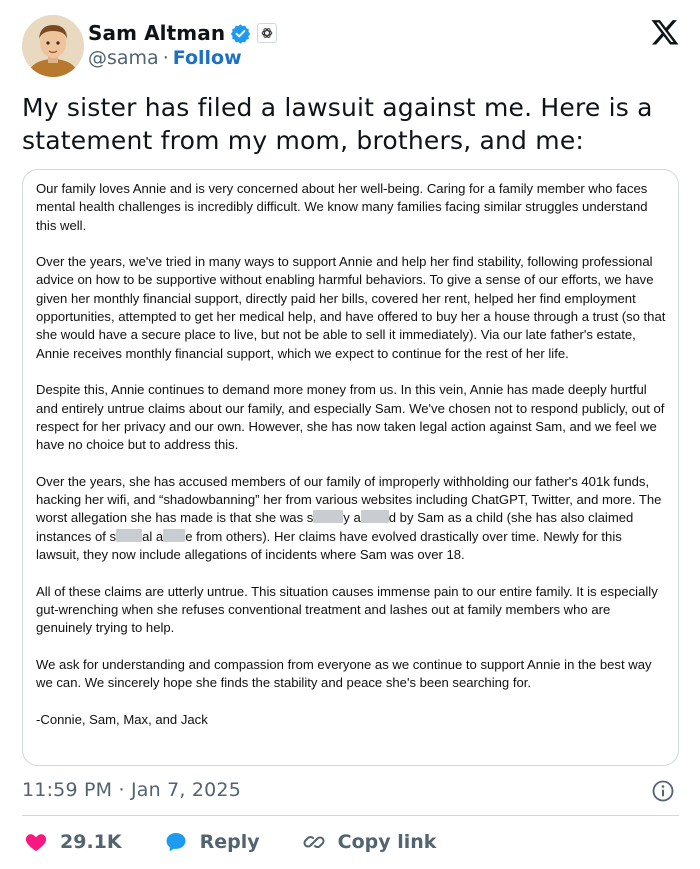  I want to click on verified-badge-icon, so click(240, 33).